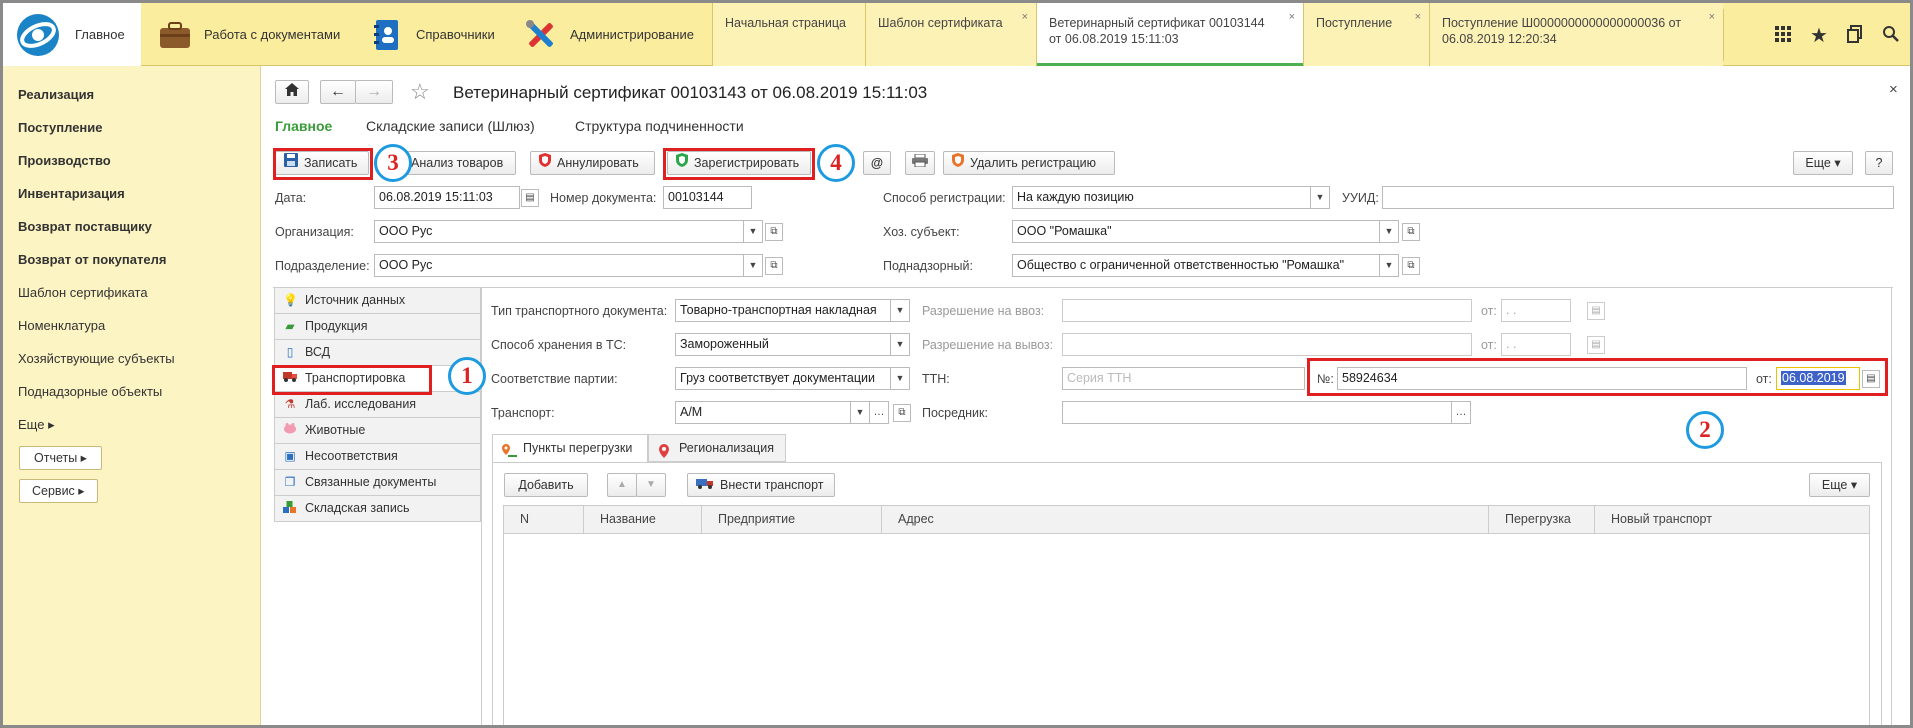 Image resolution: width=1913 pixels, height=728 pixels. I want to click on add-transport-button: Внести транспорт, so click(761, 485).